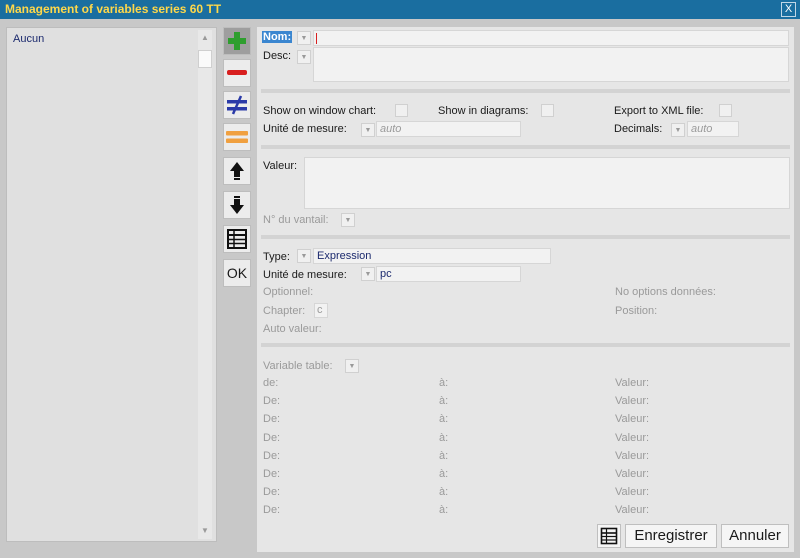  I want to click on minus-icon, so click(237, 72).